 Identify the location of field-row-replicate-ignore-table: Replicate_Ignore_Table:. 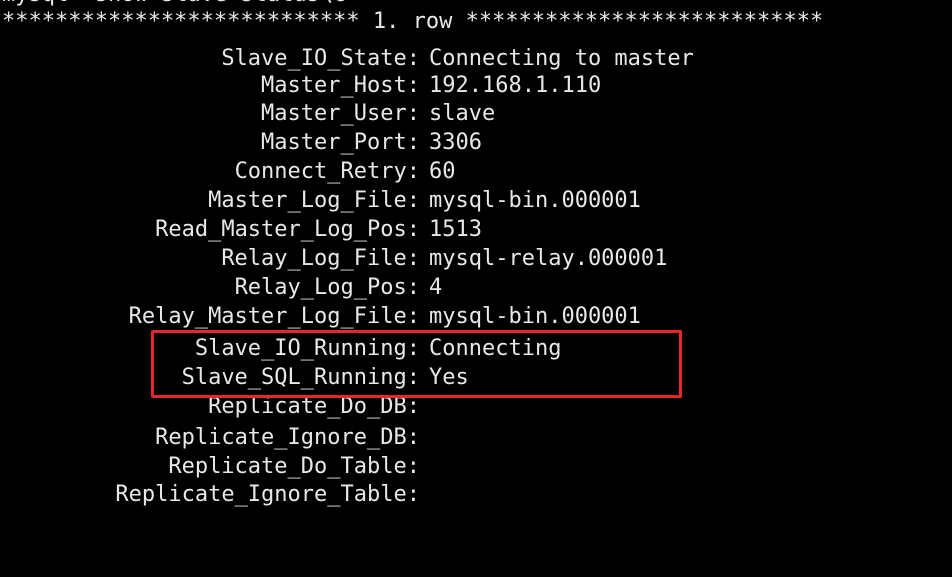
(476, 494).